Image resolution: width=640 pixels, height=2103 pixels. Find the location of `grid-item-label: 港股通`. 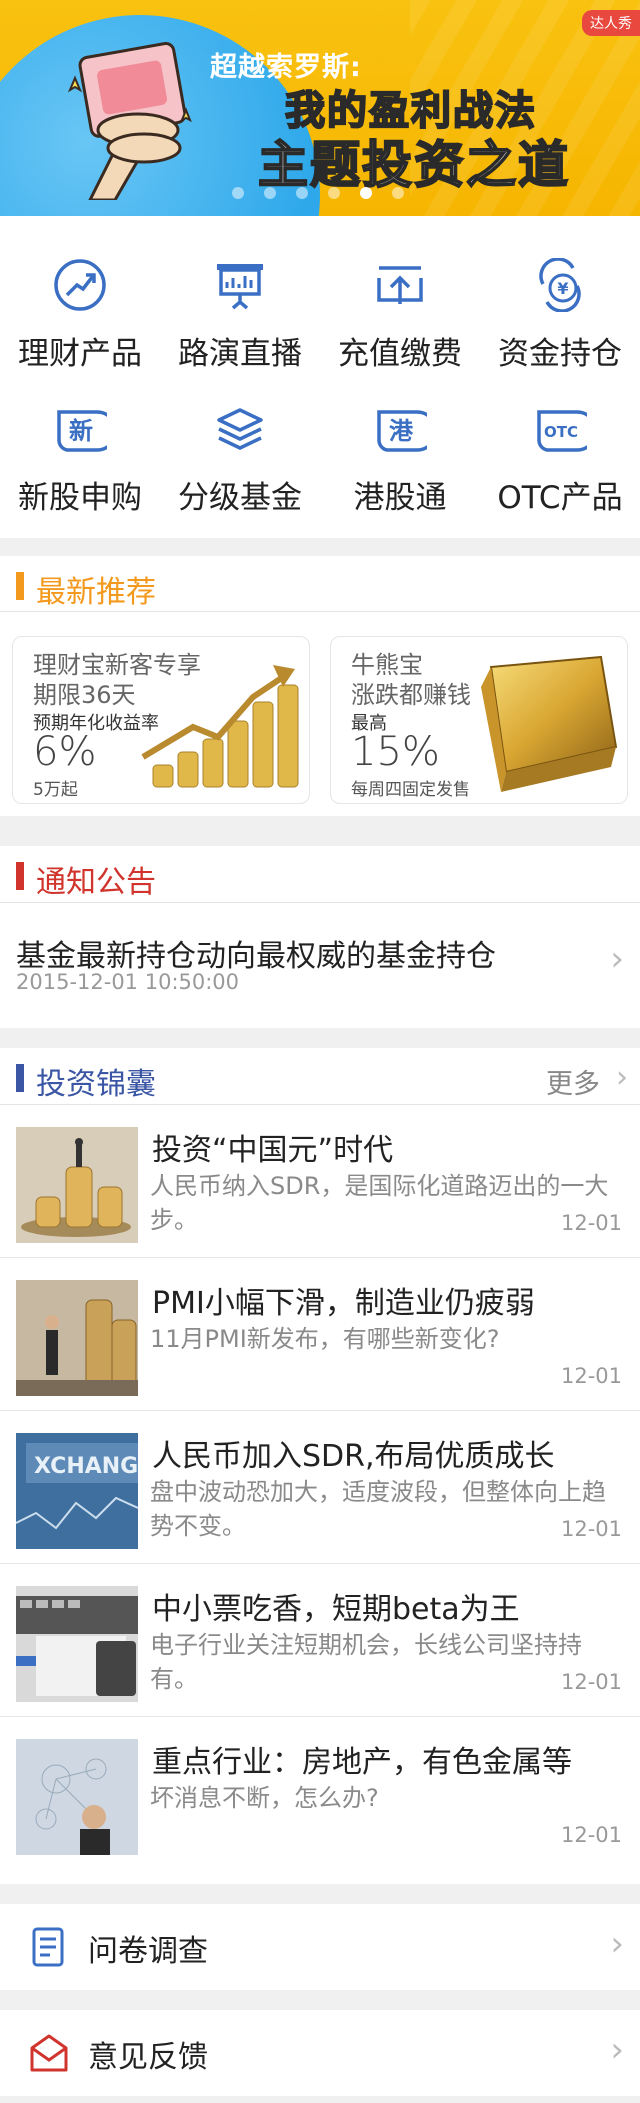

grid-item-label: 港股通 is located at coordinates (400, 498).